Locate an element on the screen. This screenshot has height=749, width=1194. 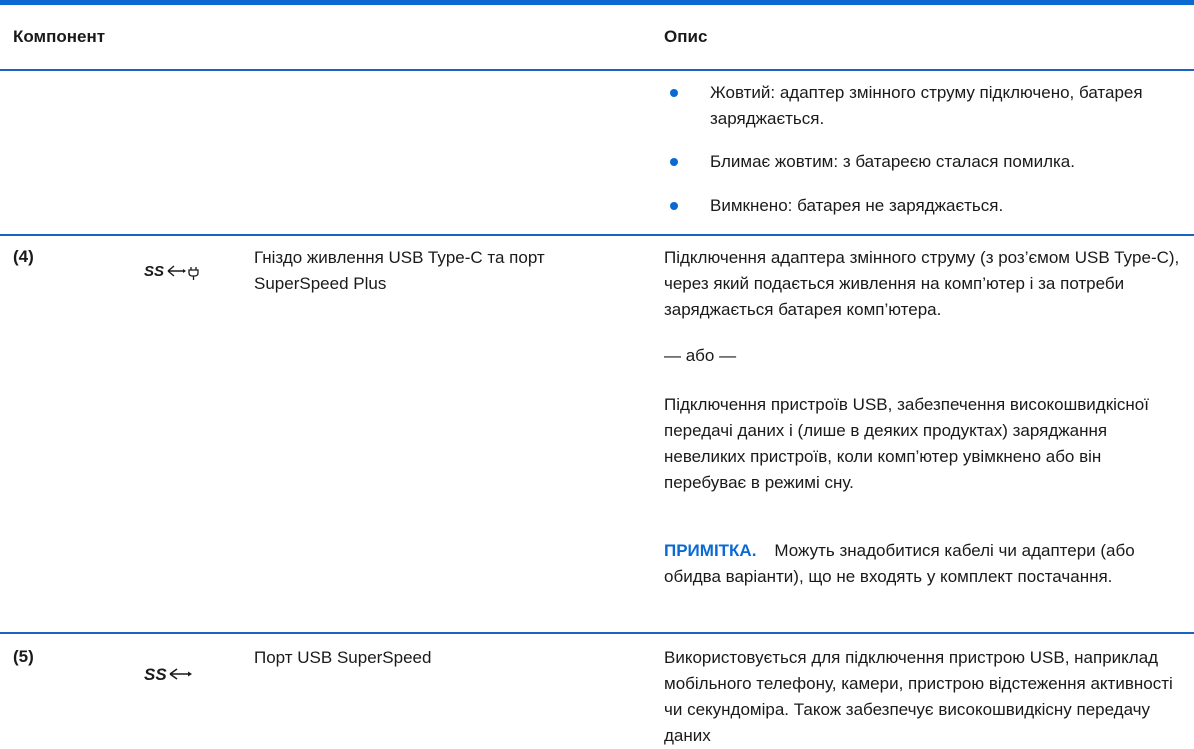
note-label: ПРИМІТКА. is located at coordinates (710, 550).